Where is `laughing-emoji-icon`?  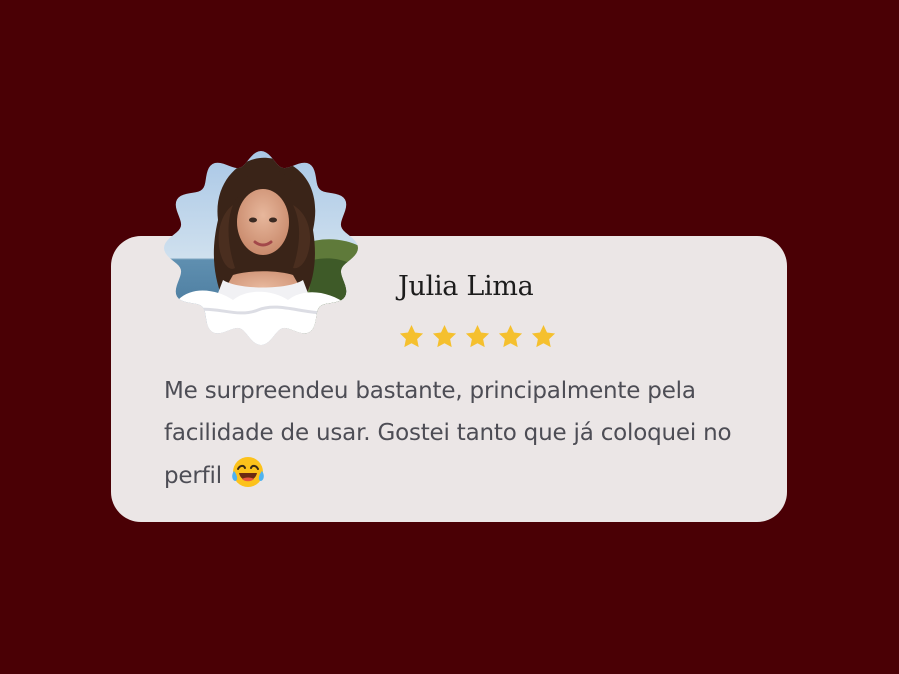
laughing-emoji-icon is located at coordinates (248, 472).